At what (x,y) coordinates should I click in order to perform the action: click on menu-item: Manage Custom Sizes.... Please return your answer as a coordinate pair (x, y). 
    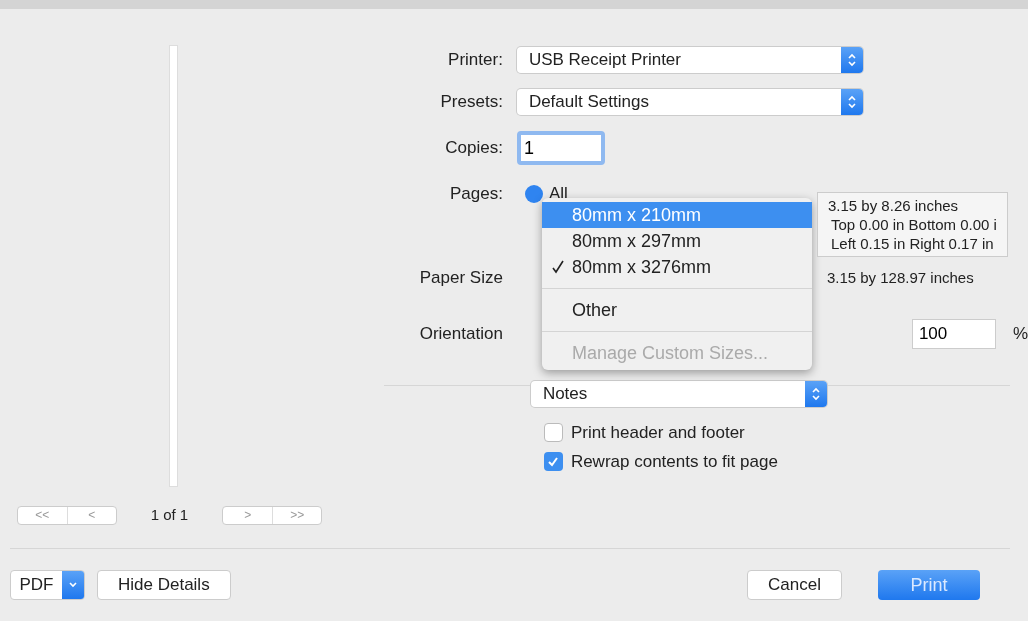
    Looking at the image, I should click on (670, 353).